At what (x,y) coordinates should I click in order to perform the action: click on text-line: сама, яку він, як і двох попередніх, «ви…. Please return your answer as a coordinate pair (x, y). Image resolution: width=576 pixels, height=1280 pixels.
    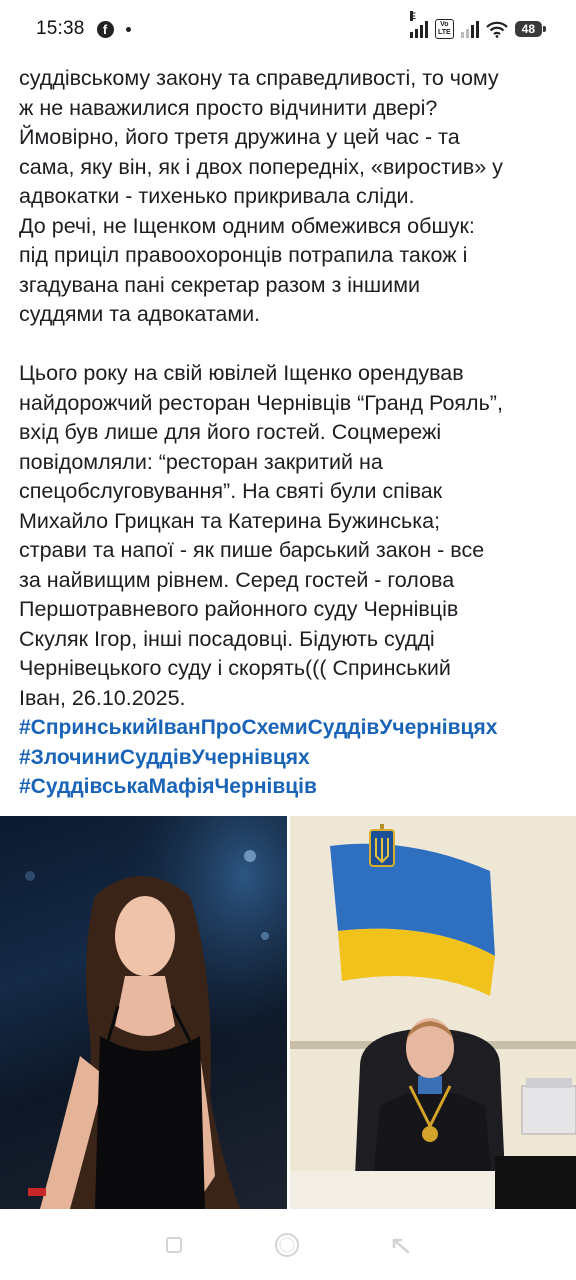
    Looking at the image, I should click on (261, 166).